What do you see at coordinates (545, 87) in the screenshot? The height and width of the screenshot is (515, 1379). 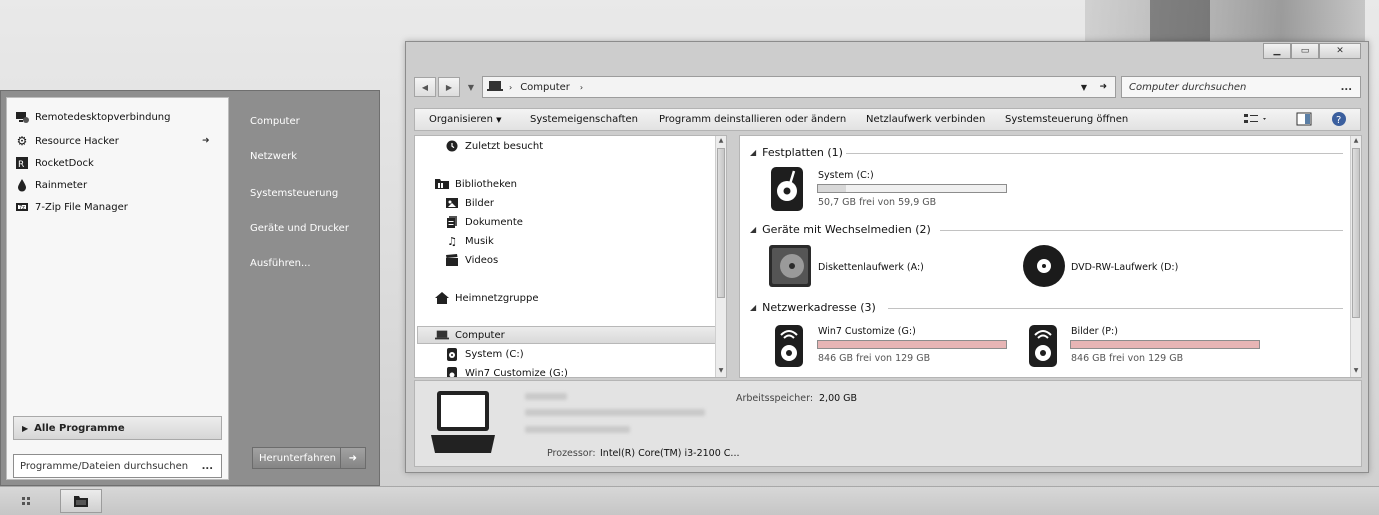 I see `breadcrumb-computer: Computer` at bounding box center [545, 87].